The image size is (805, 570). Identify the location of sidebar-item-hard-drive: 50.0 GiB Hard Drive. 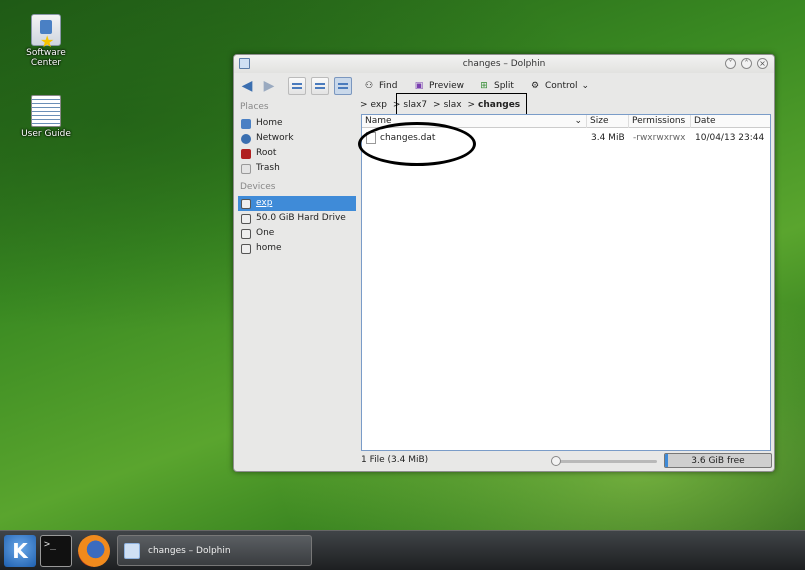
(297, 218).